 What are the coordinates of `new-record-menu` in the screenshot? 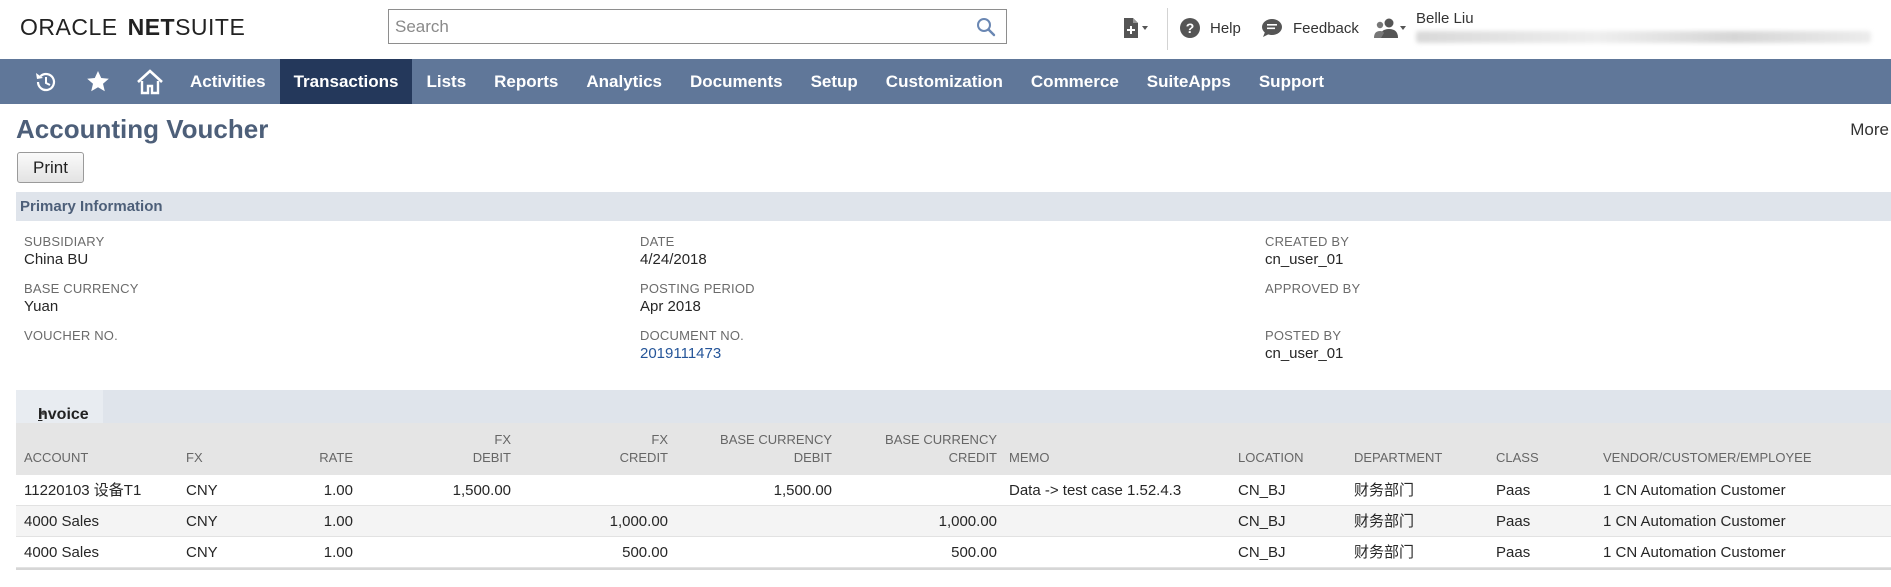 It's located at (1135, 28).